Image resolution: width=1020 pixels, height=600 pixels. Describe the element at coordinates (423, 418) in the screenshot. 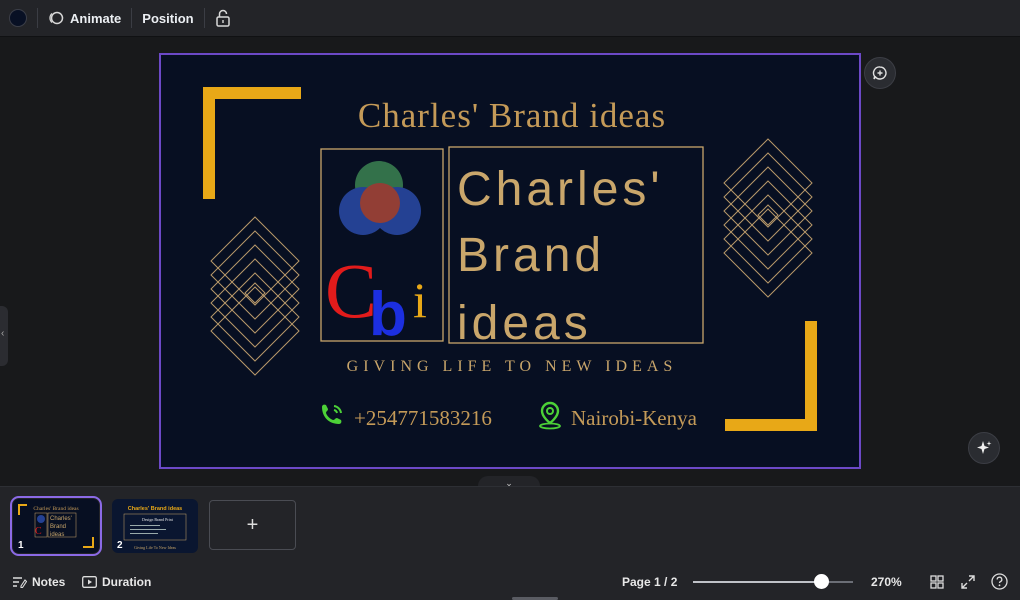

I see `slide-phone: +254771583216` at that location.